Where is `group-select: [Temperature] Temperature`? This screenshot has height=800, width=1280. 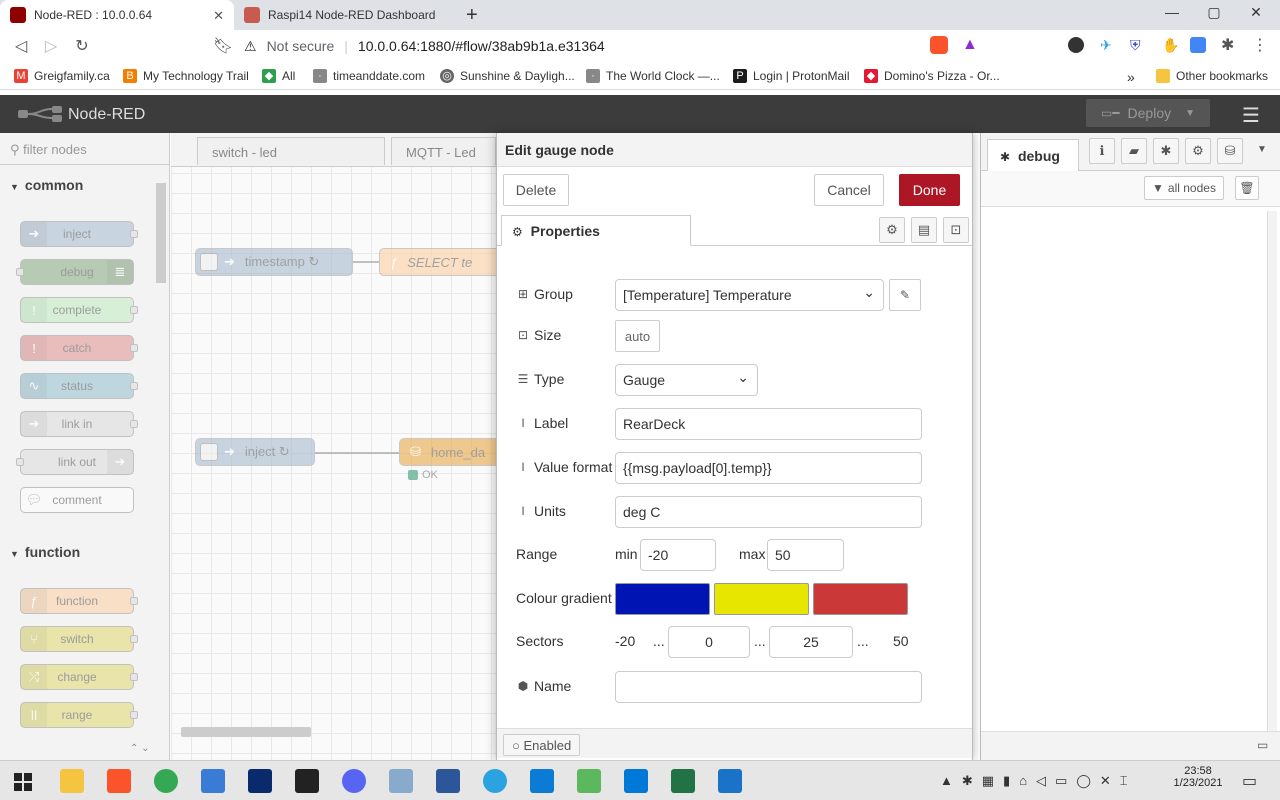
group-select: [Temperature] Temperature is located at coordinates (749, 295).